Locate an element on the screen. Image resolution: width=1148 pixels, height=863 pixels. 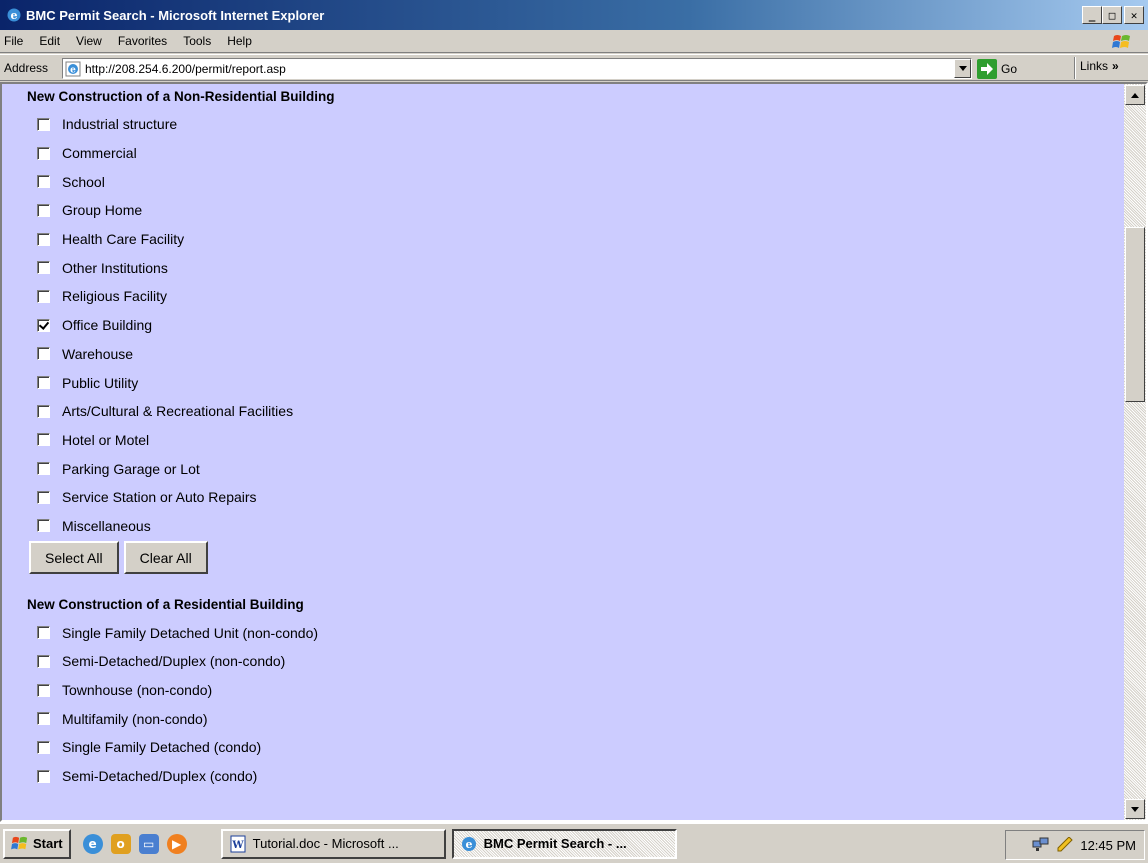
scrollbar-thumb is located at coordinates (1135, 314).